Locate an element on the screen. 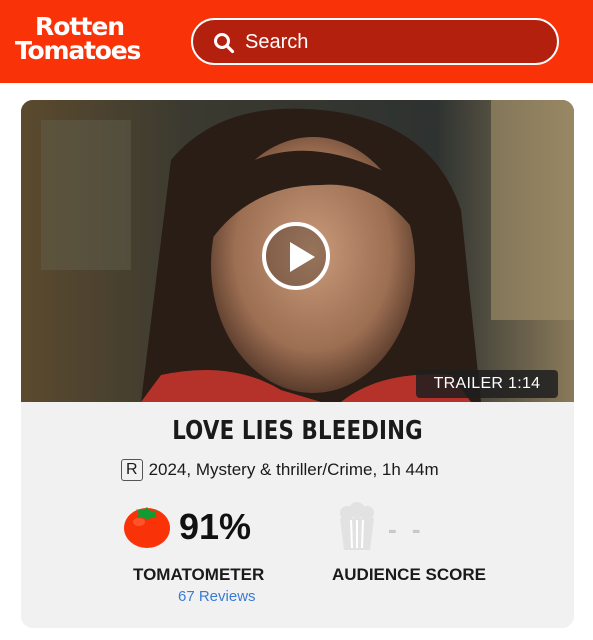 This screenshot has height=640, width=593. popcorn-icon is located at coordinates (357, 526).